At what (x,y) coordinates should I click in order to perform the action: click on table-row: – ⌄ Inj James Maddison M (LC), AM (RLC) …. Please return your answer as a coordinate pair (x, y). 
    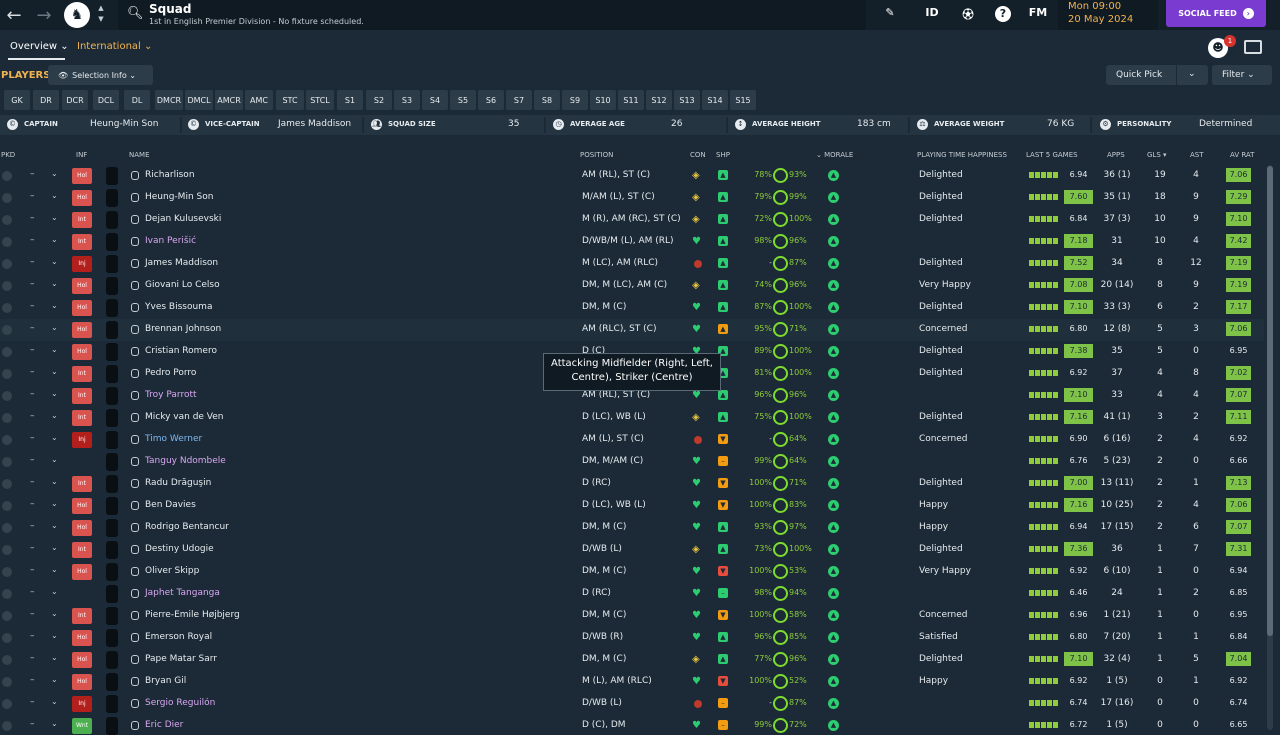
    Looking at the image, I should click on (632, 264).